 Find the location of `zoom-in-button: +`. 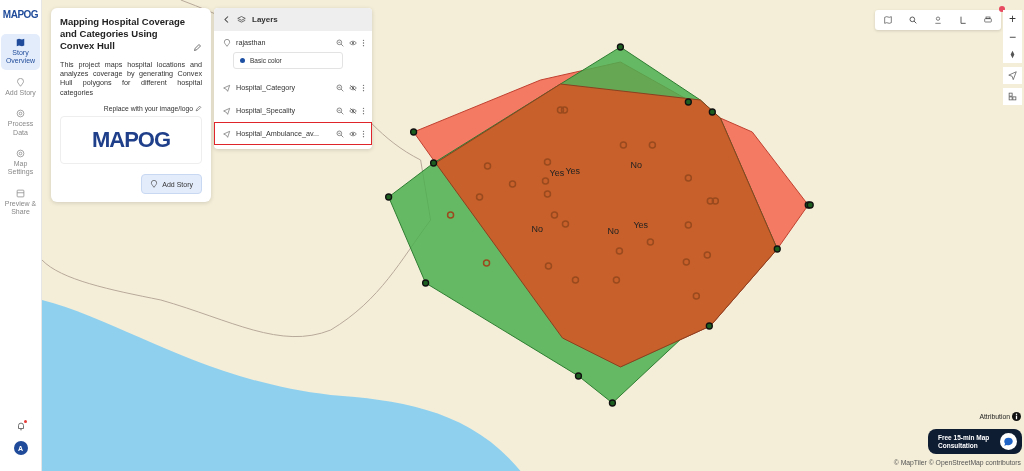

zoom-in-button: + is located at coordinates (1012, 19).